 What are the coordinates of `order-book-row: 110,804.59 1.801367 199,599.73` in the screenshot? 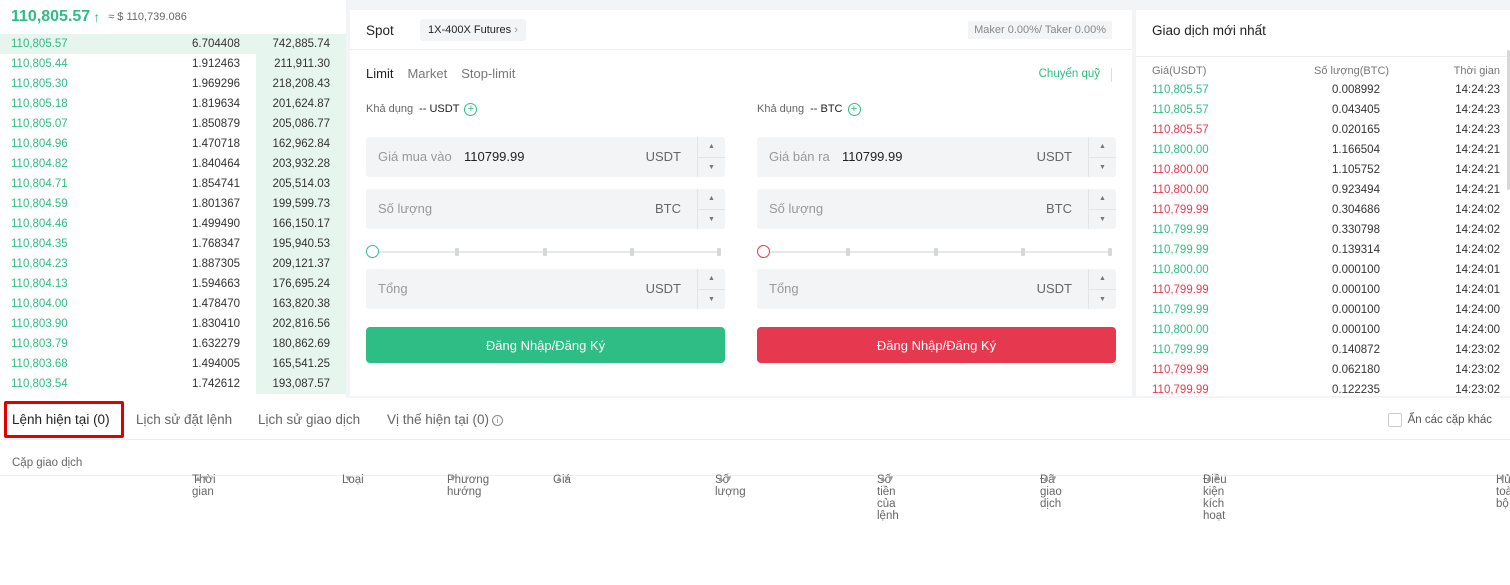 It's located at (173, 204).